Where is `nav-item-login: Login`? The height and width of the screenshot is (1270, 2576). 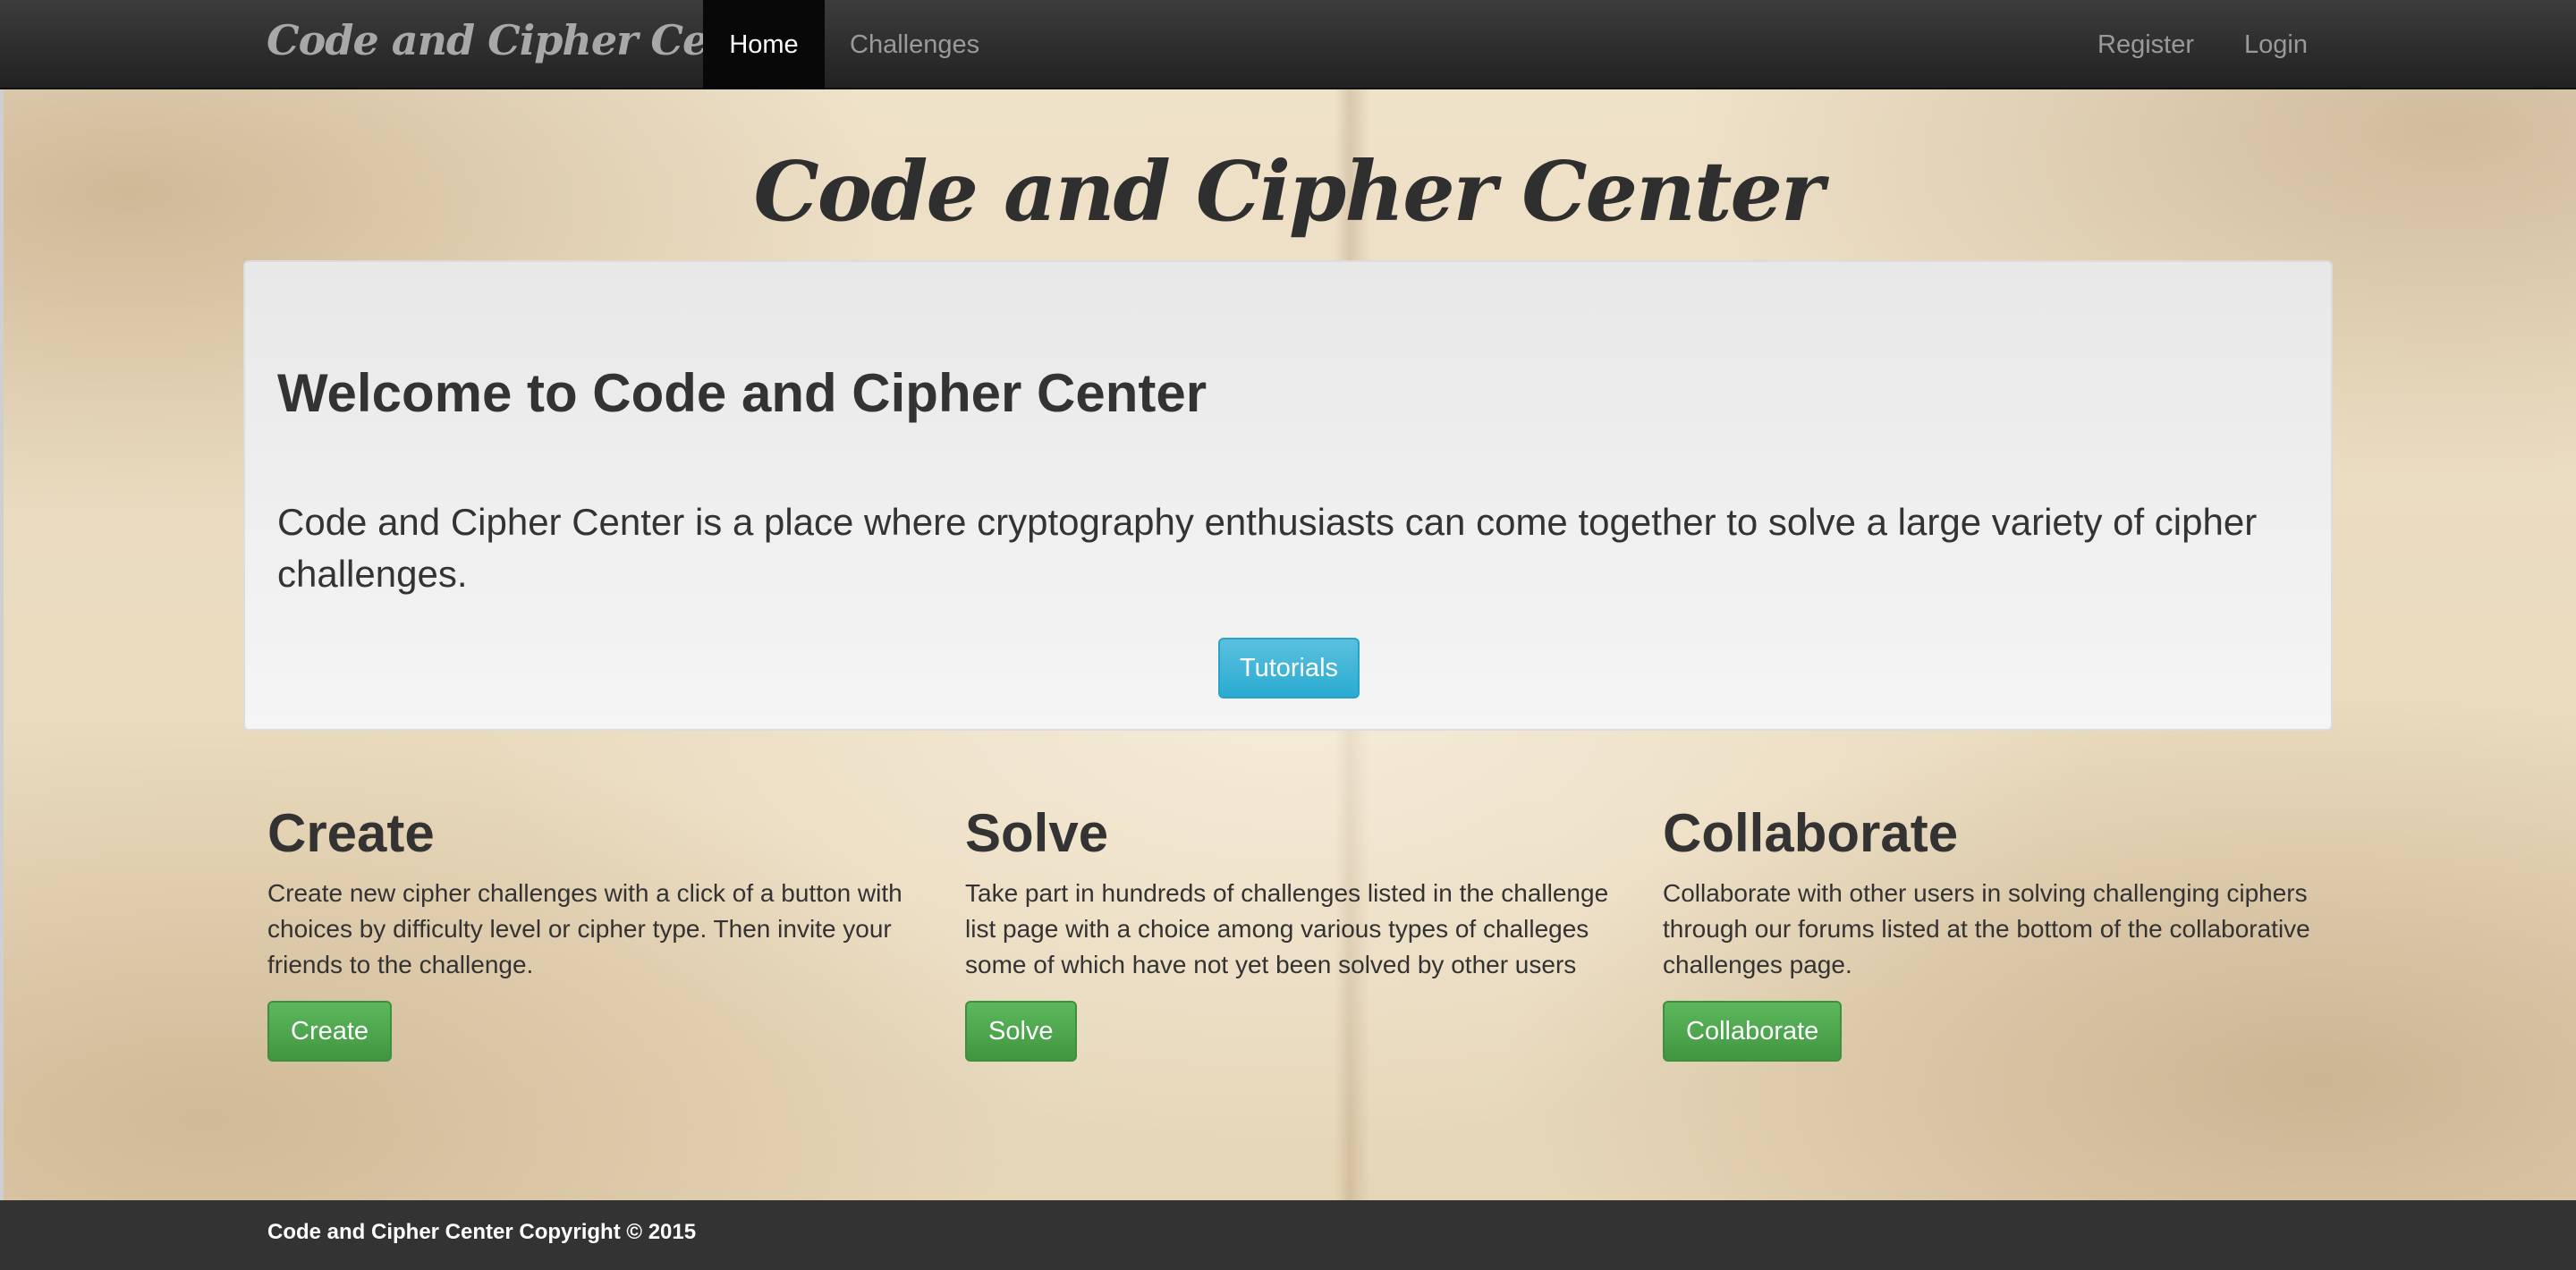
nav-item-login: Login is located at coordinates (2276, 44).